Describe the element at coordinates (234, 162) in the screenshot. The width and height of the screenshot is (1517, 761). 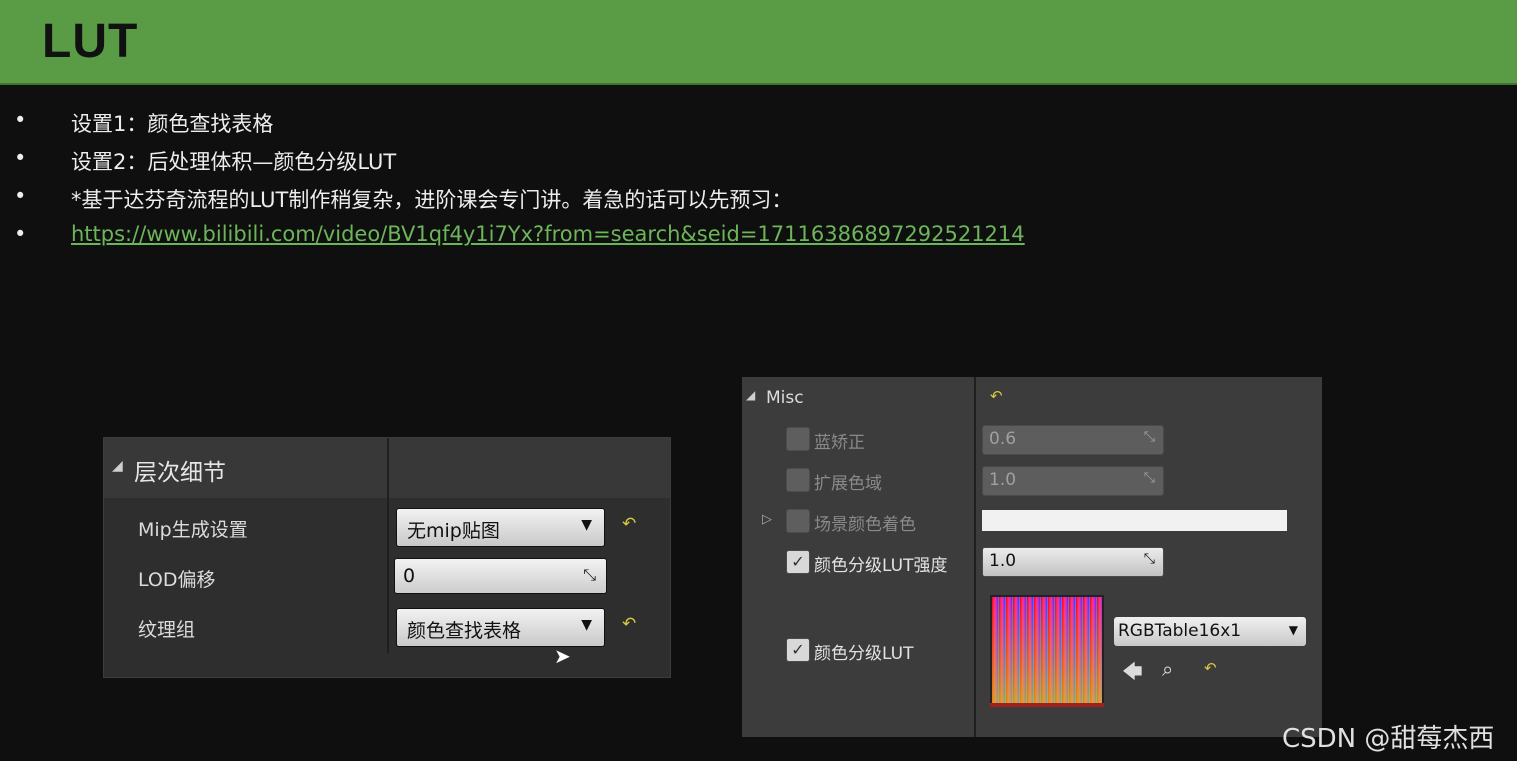
I see `bullet-text: 设置2：后处理体积—颜色分级LUT` at that location.